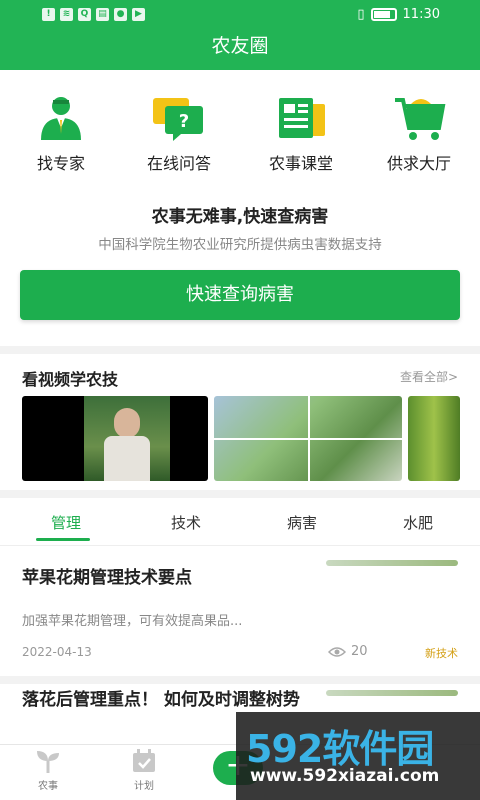 The image size is (480, 800). I want to click on eye-icon, so click(337, 651).